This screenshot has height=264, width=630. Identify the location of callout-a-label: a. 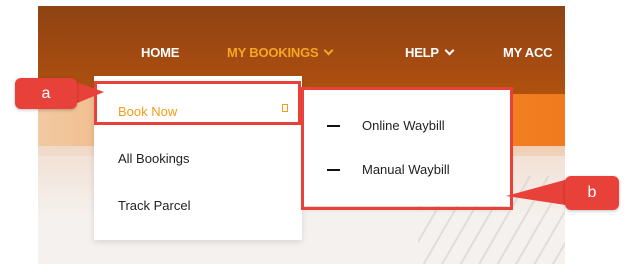
(46, 93).